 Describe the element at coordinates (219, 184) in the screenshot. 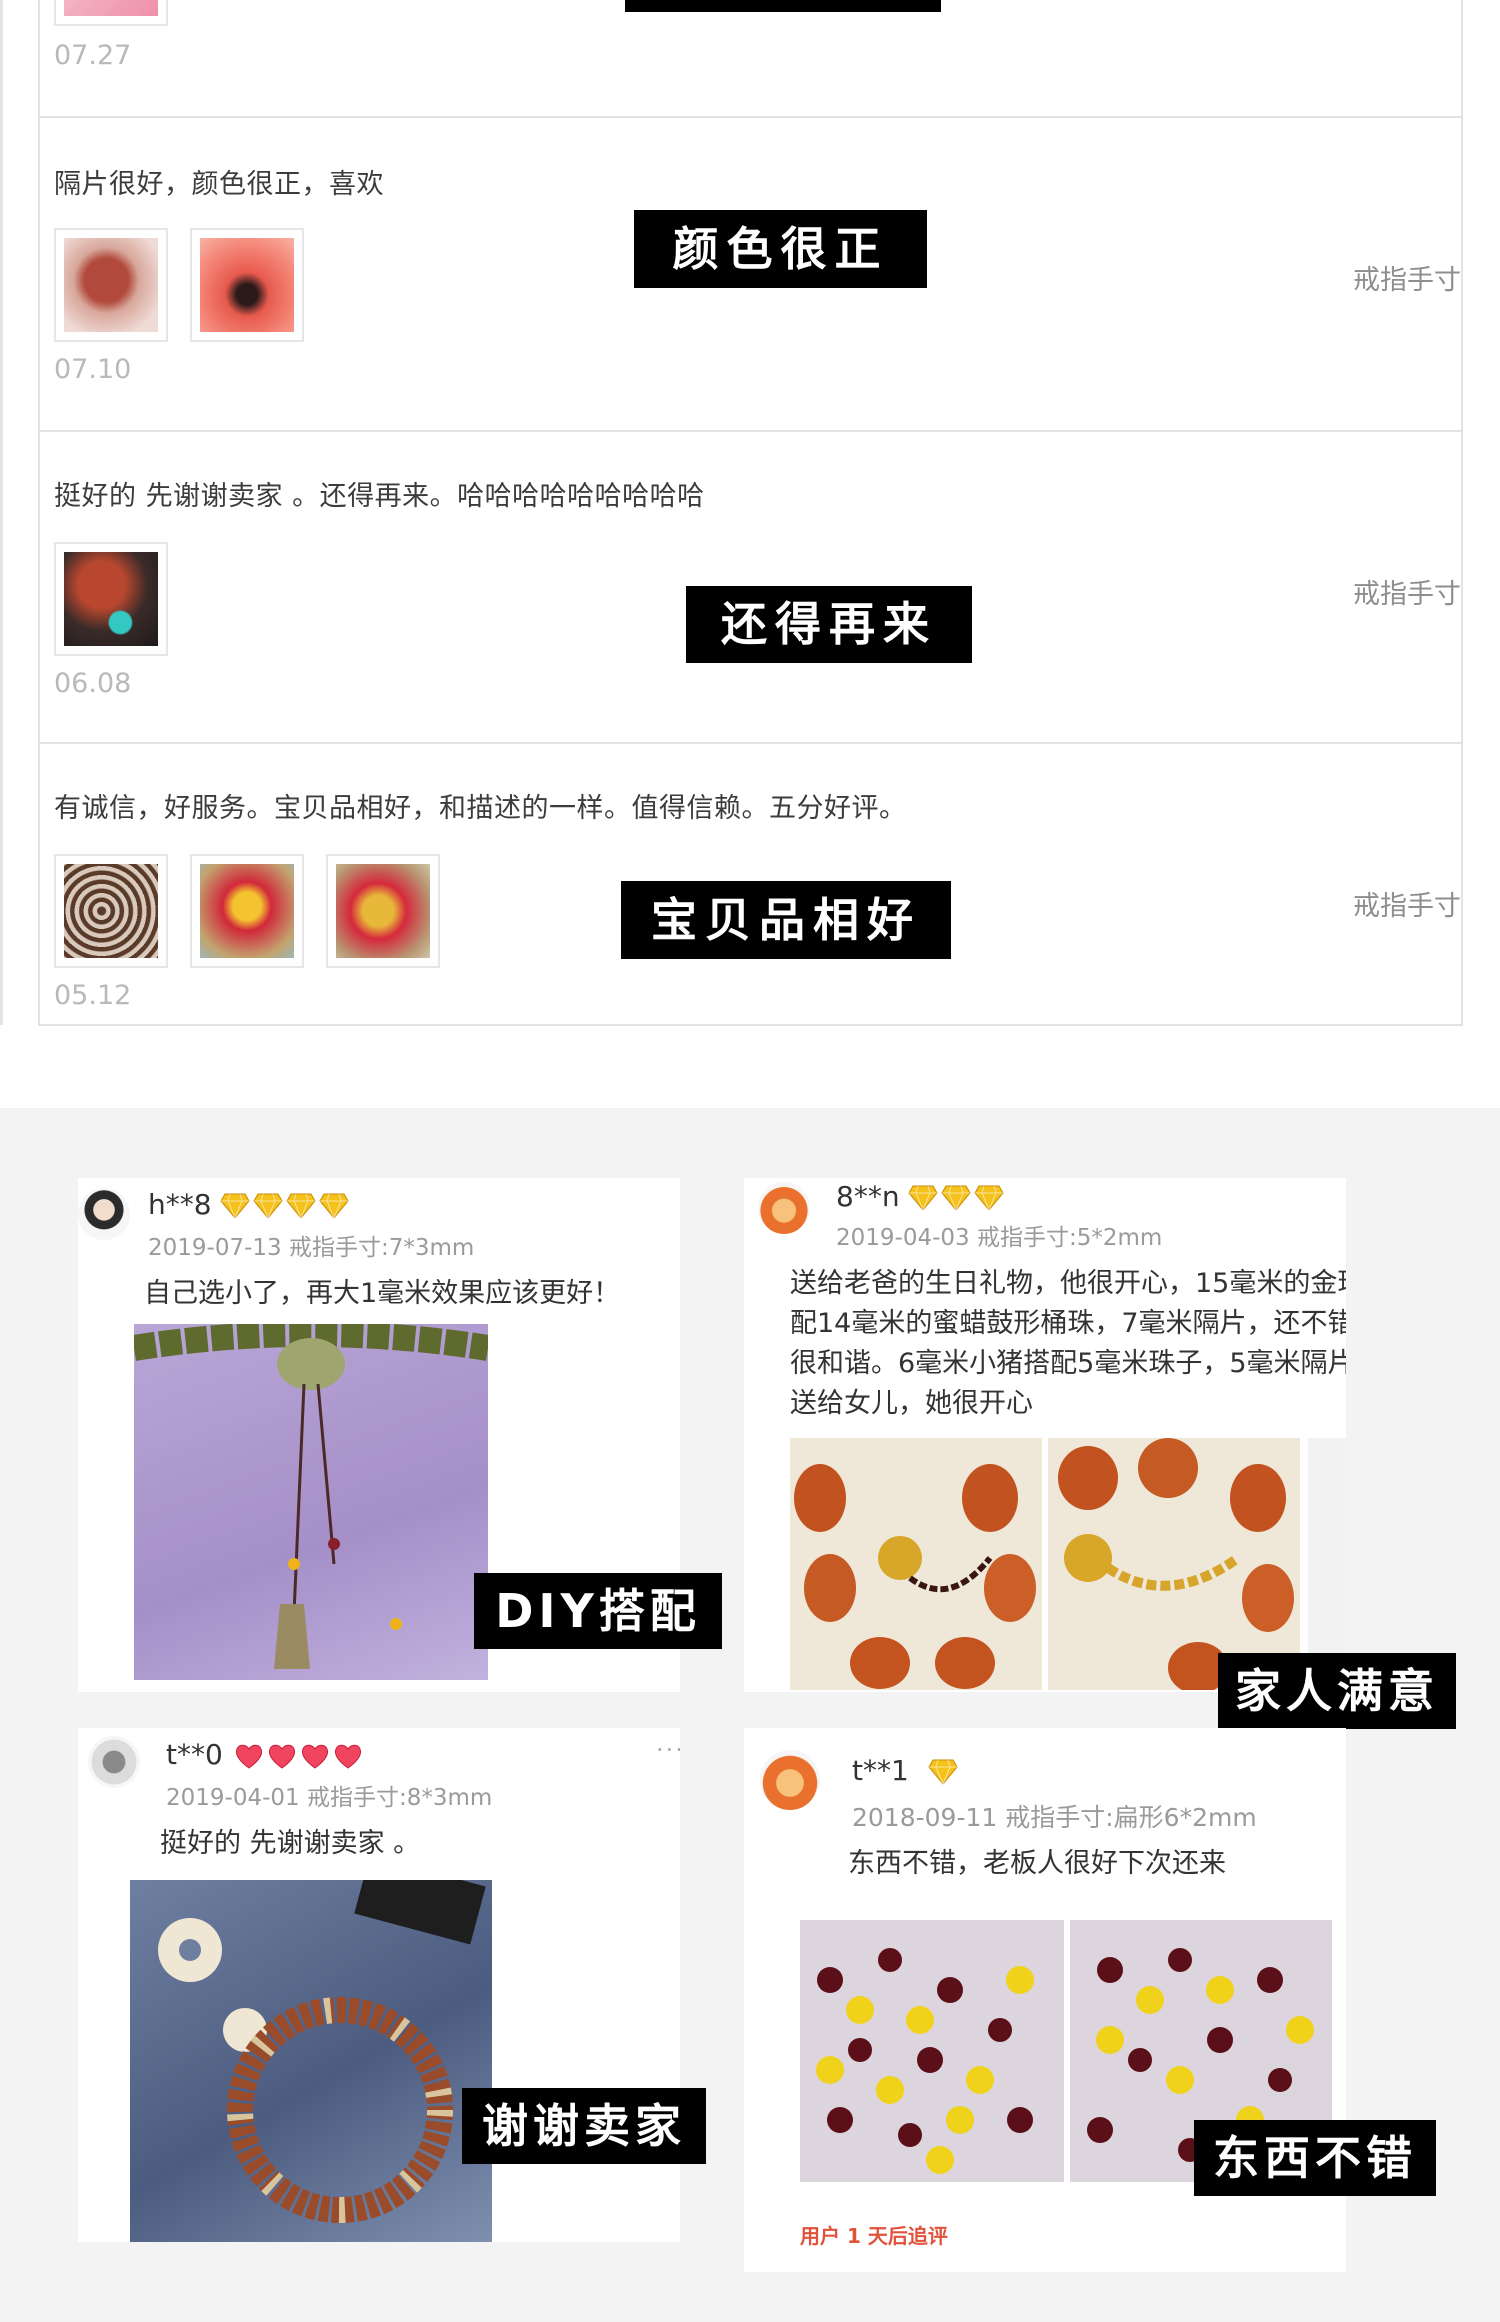

I see `review-text: 隔片很好，颜色很正，喜欢` at that location.